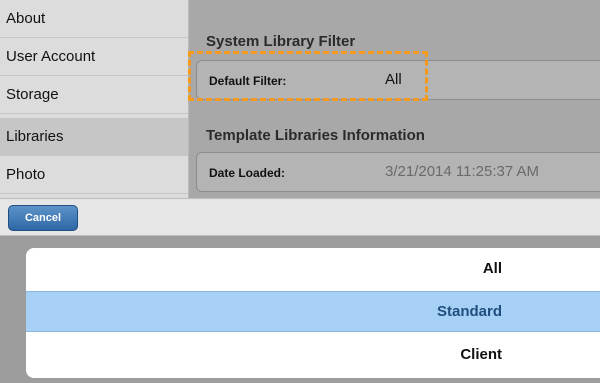 Image resolution: width=600 pixels, height=383 pixels. What do you see at coordinates (300, 217) in the screenshot?
I see `action-sheet-toolbar: Cancel` at bounding box center [300, 217].